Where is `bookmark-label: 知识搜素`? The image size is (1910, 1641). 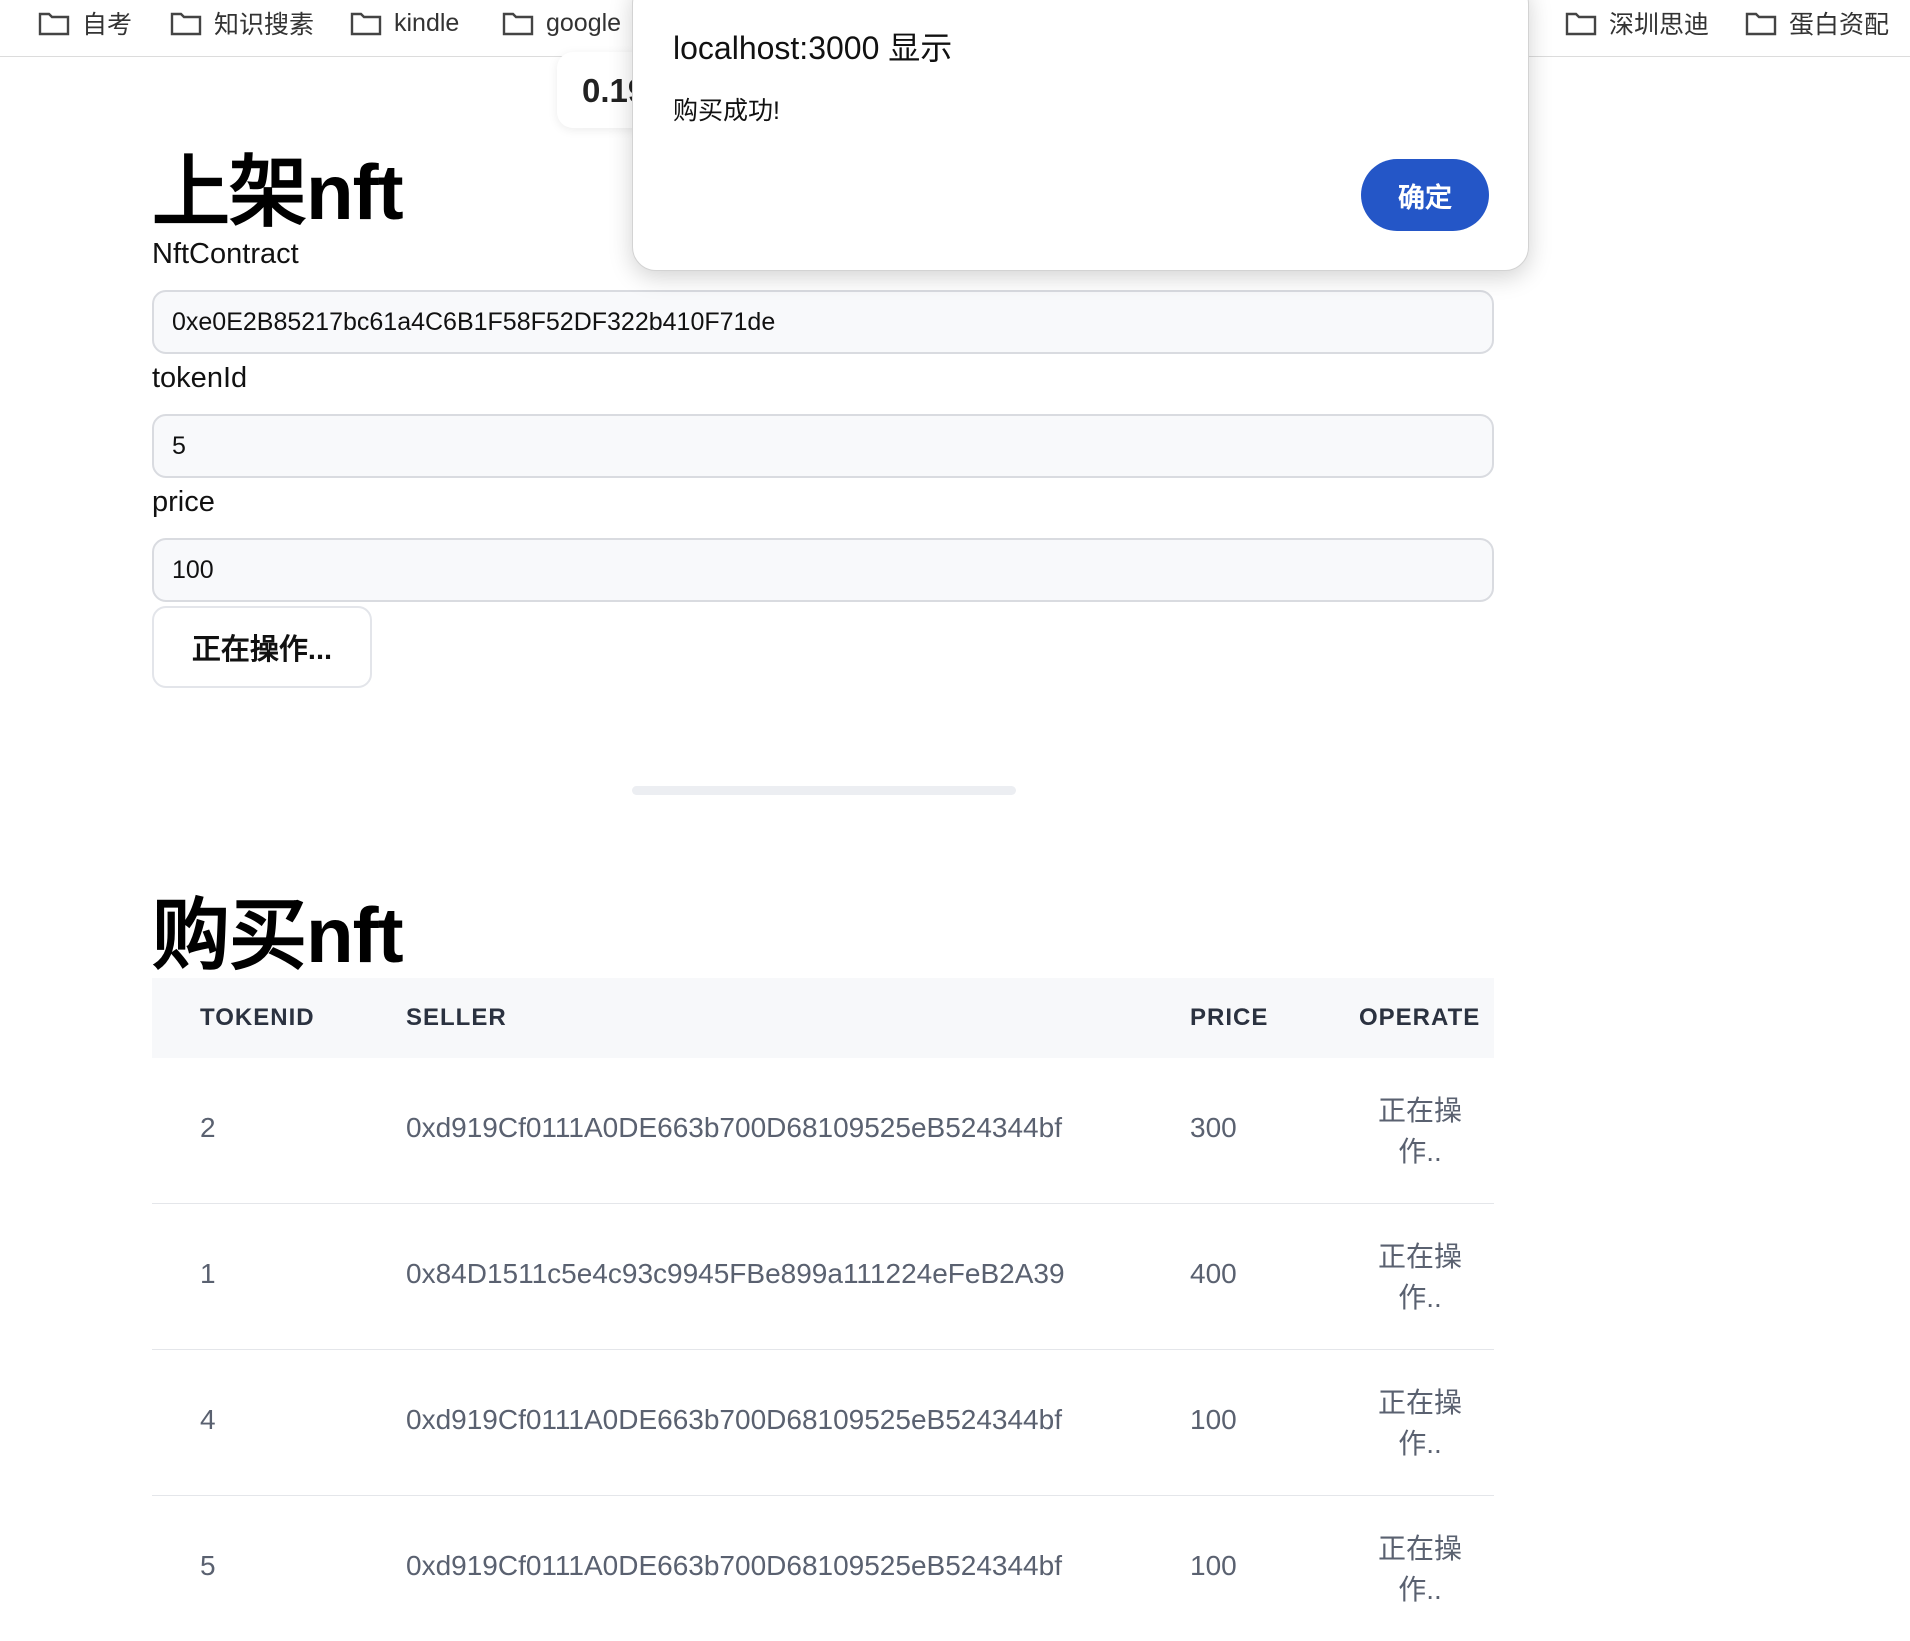 bookmark-label: 知识搜素 is located at coordinates (264, 25).